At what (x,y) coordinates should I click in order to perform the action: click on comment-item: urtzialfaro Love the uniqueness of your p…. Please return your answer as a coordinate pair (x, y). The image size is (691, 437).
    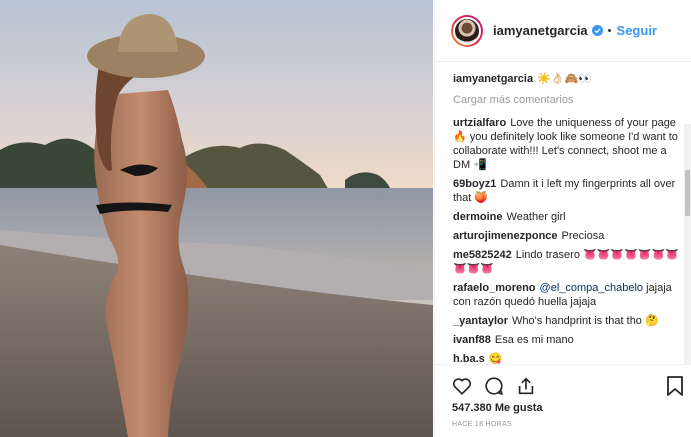
    Looking at the image, I should click on (567, 144).